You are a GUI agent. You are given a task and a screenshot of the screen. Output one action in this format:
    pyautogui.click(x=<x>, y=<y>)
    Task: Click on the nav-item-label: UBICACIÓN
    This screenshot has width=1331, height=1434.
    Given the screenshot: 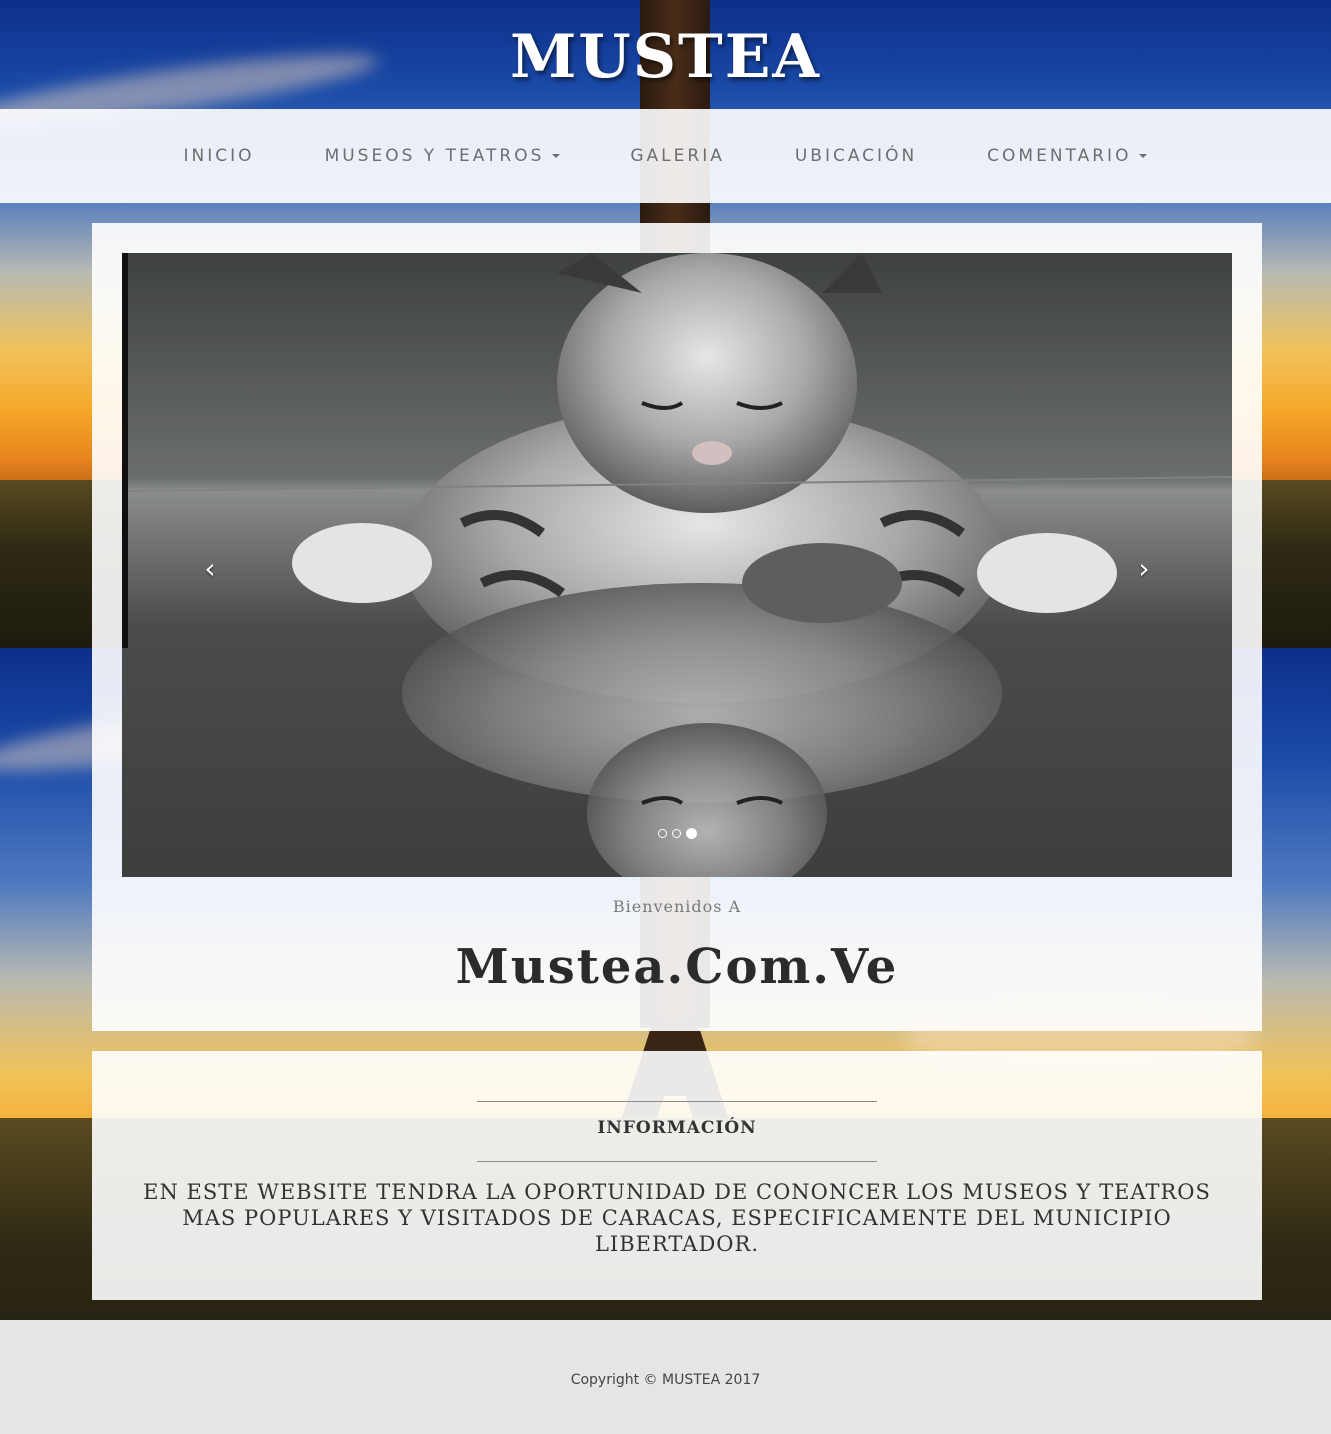 What is the action you would take?
    pyautogui.click(x=856, y=156)
    